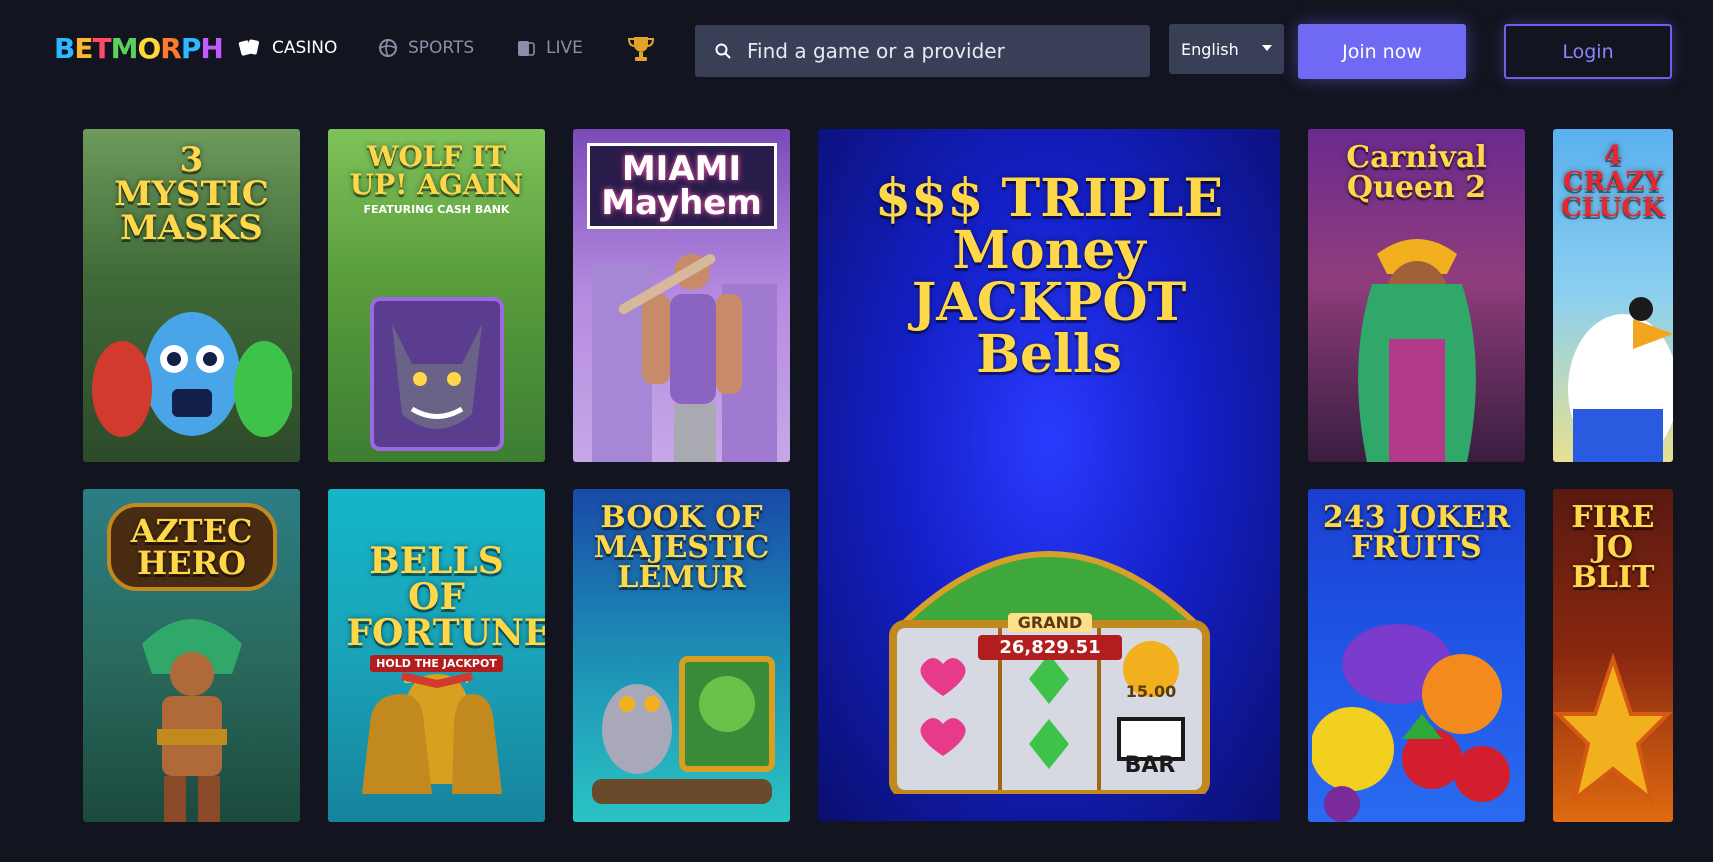 The image size is (1713, 862). I want to click on game-tile-243-joker-fruits: 243 JOKER FRUITS, so click(1416, 655).